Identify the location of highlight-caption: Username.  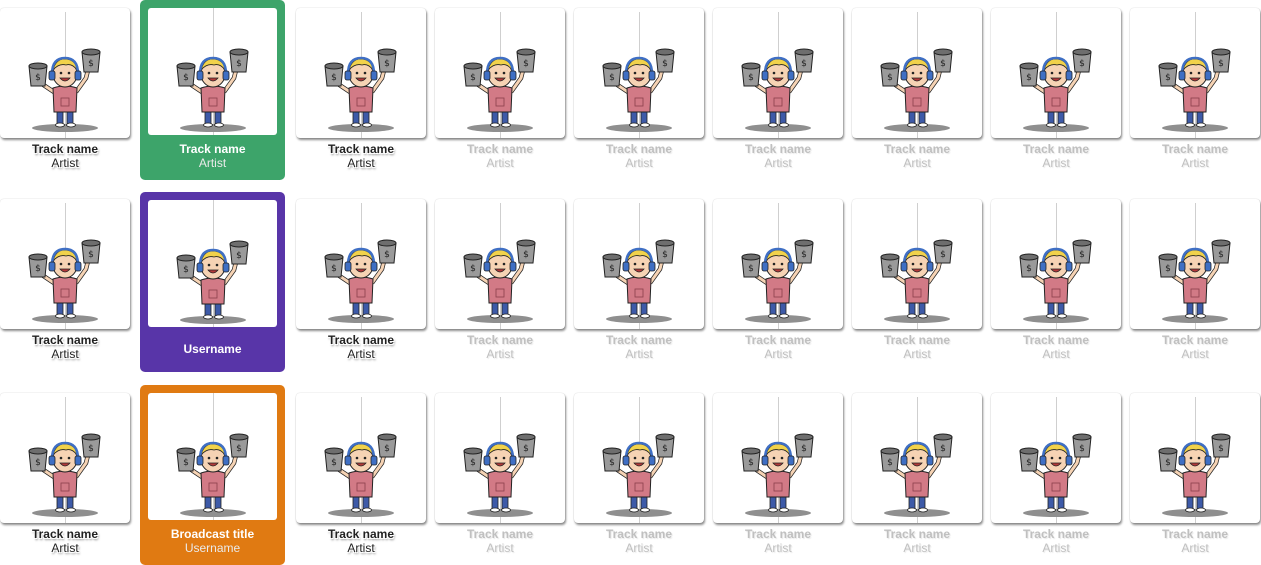
(212, 349).